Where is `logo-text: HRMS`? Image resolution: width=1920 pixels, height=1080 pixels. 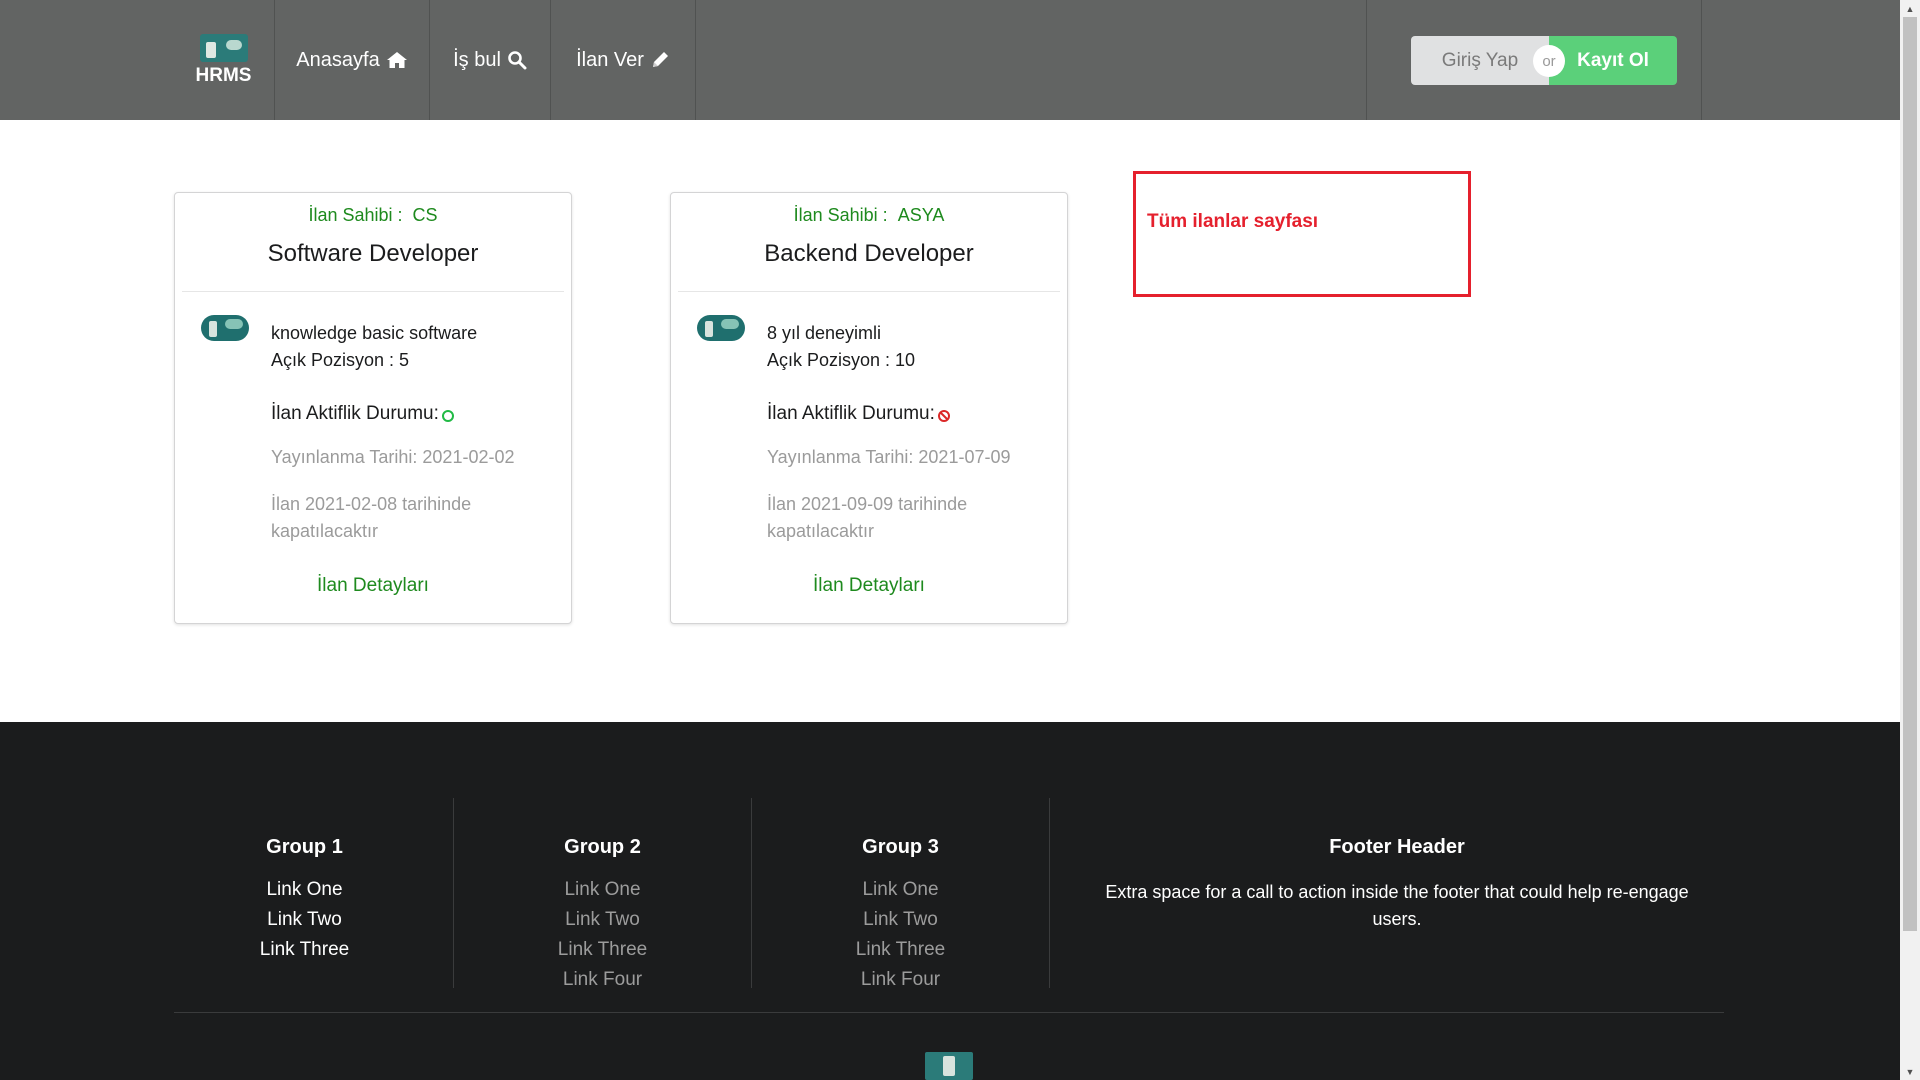 logo-text: HRMS is located at coordinates (223, 75).